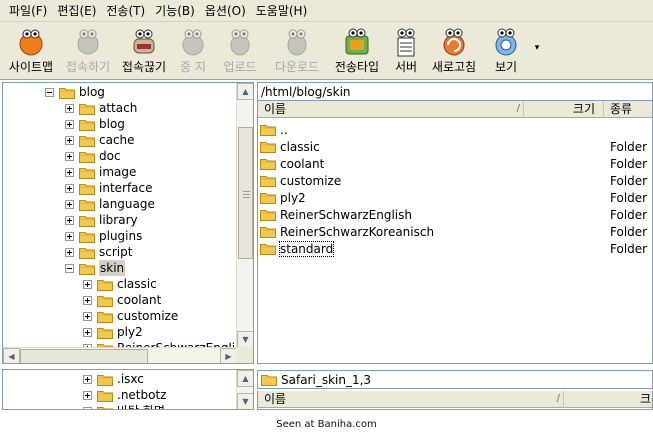  Describe the element at coordinates (31, 51) in the screenshot. I see `toolbar-button-sitemap: 사이트맵` at that location.